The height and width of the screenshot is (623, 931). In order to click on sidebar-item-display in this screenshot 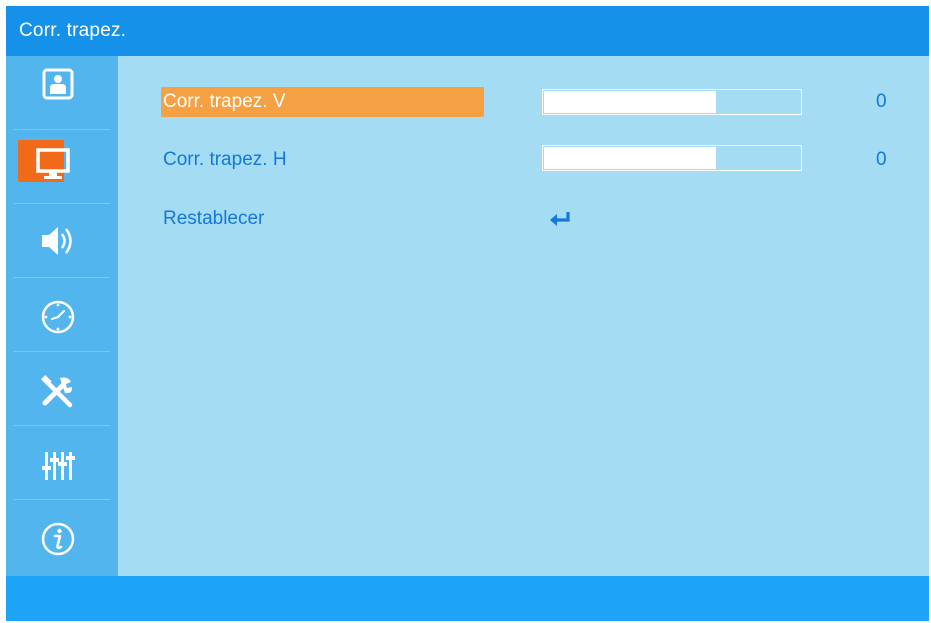, I will do `click(62, 167)`.